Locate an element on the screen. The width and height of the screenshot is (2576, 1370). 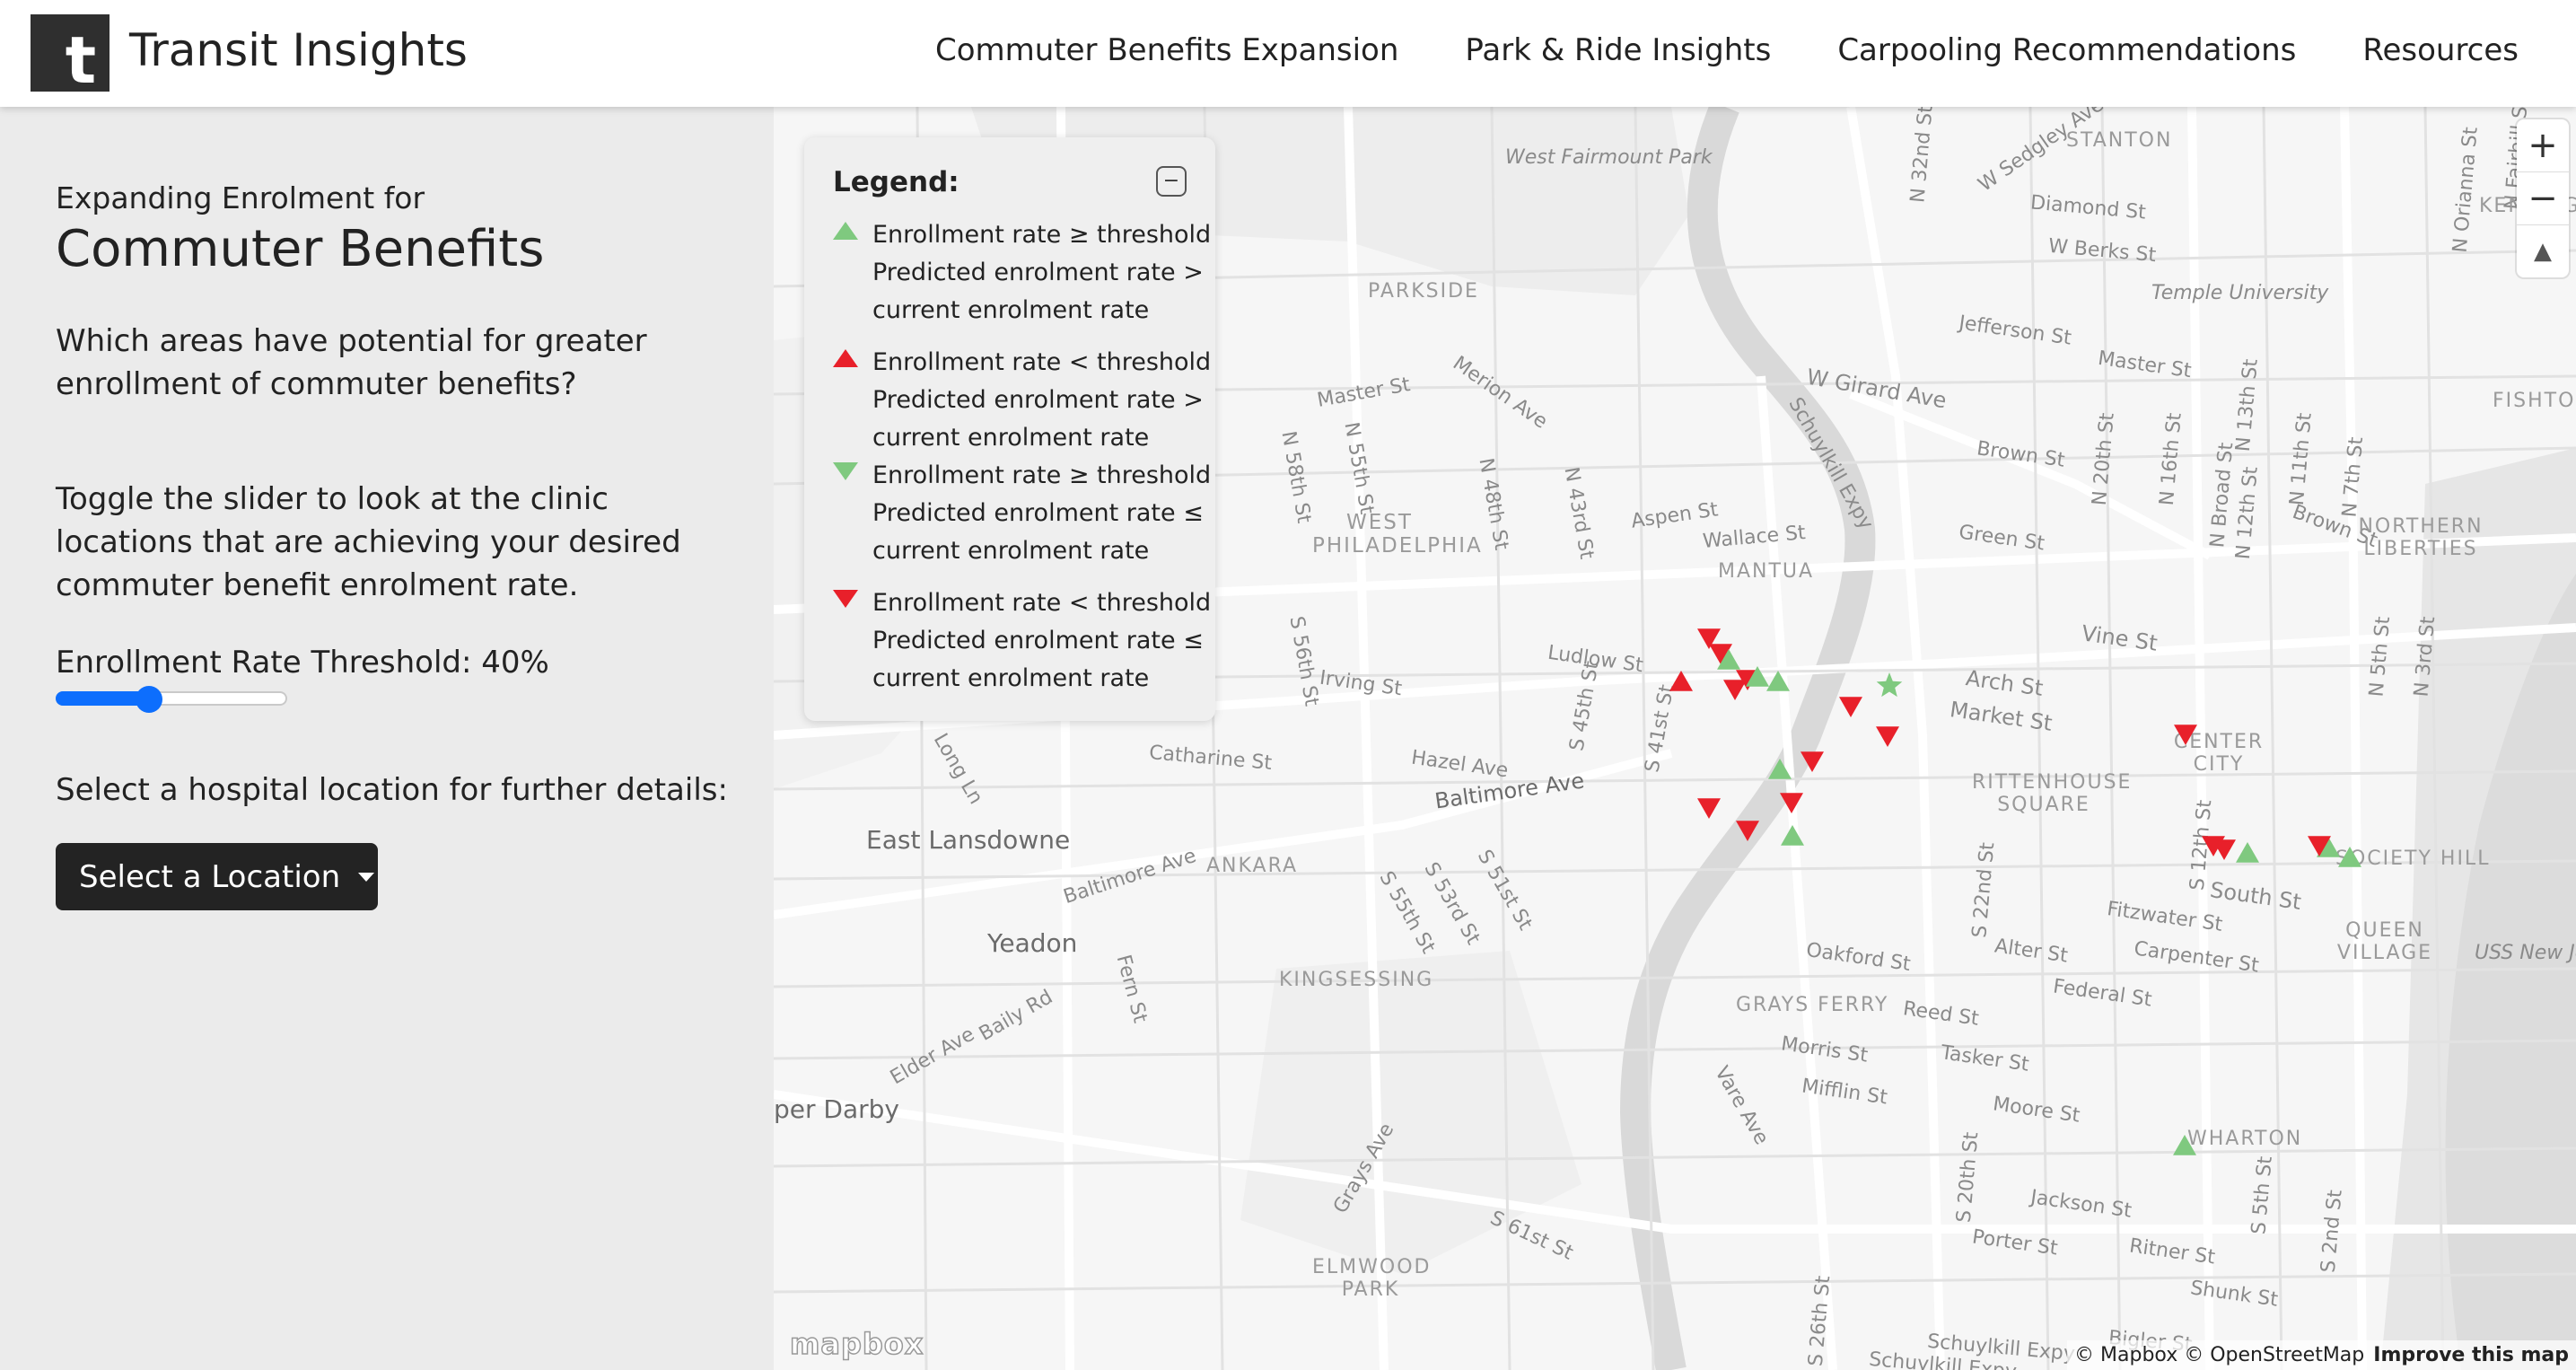
map-controls: + − ▲ is located at coordinates (2543, 198).